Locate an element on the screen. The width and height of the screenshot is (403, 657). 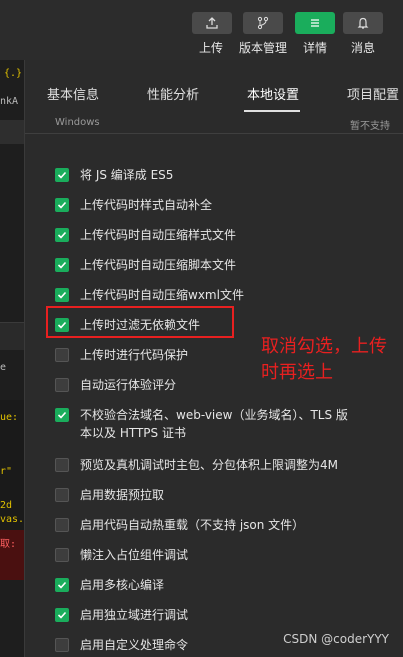
code-fragment: 取: is located at coordinates (8, 544).